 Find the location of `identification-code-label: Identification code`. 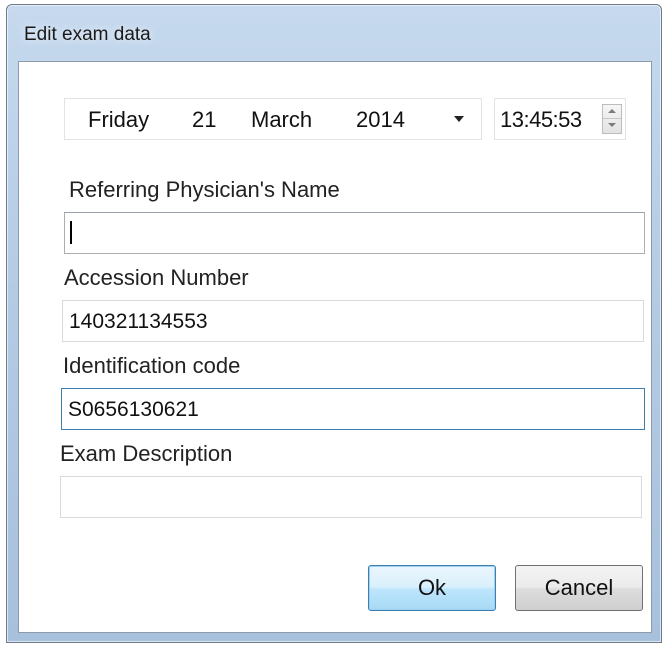

identification-code-label: Identification code is located at coordinates (152, 365).